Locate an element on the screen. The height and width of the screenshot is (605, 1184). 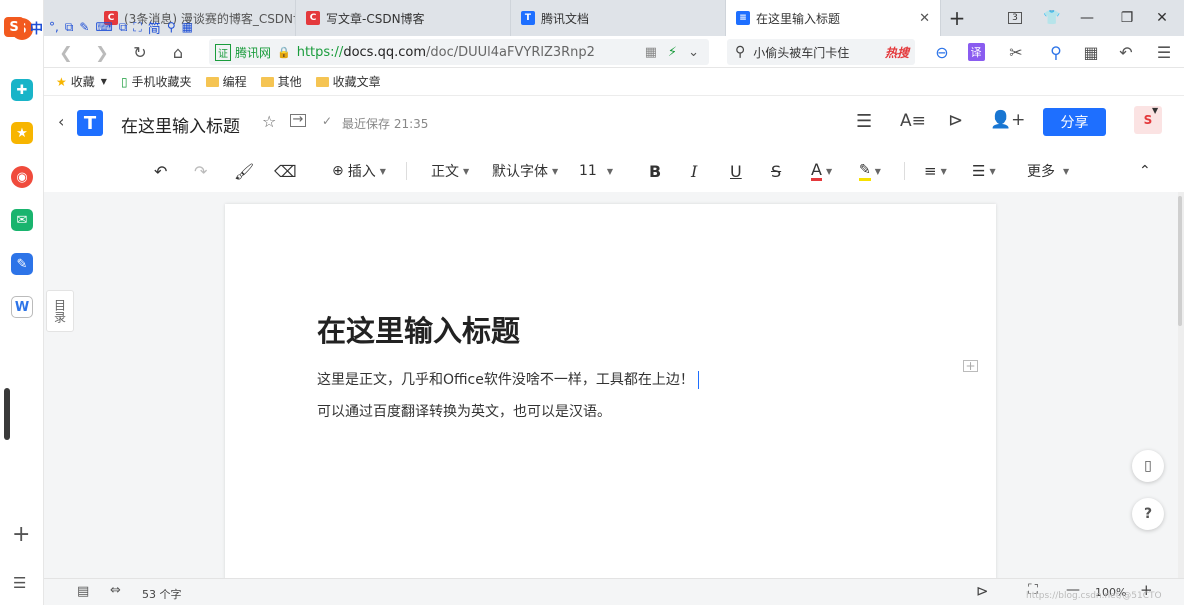
caret-icon: ▼ is located at coordinates (1066, 171).